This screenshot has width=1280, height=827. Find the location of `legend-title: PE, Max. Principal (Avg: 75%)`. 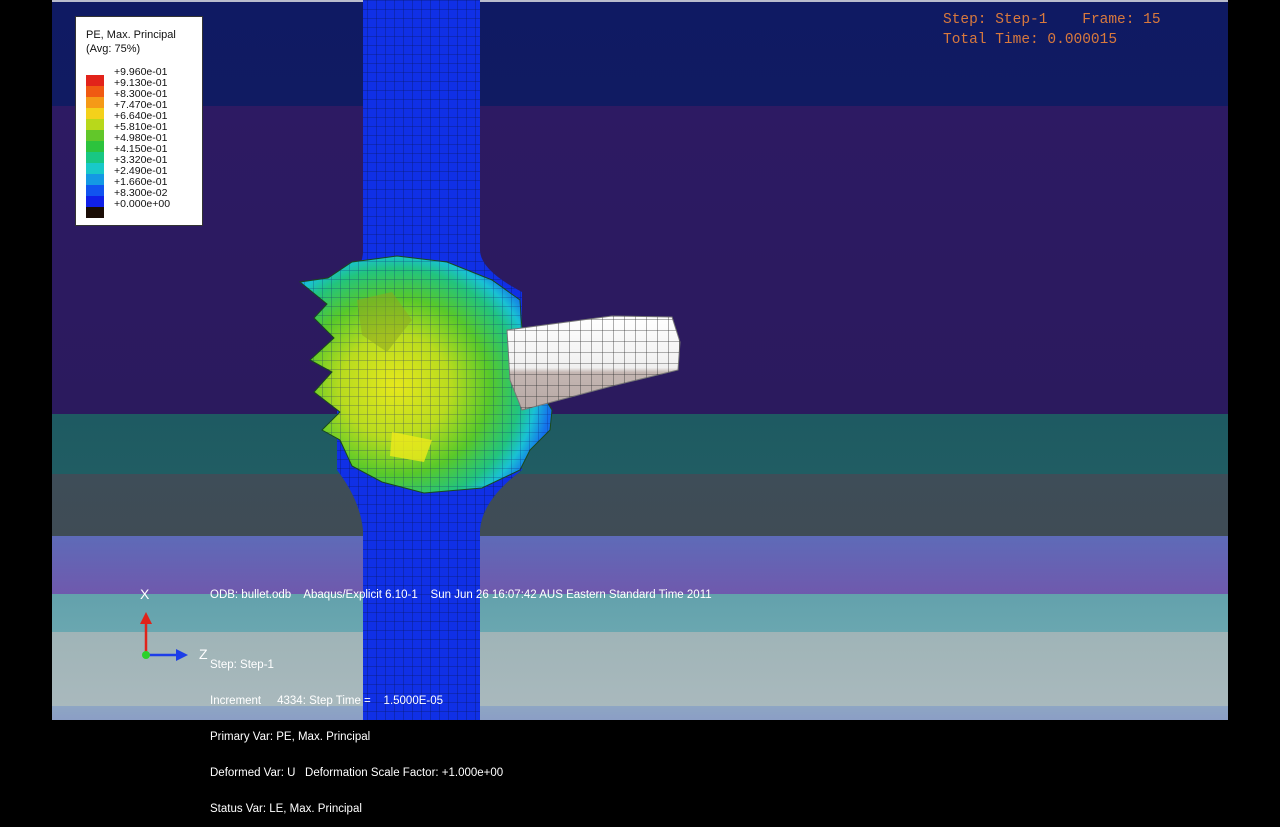

legend-title: PE, Max. Principal (Avg: 75%) is located at coordinates (131, 42).